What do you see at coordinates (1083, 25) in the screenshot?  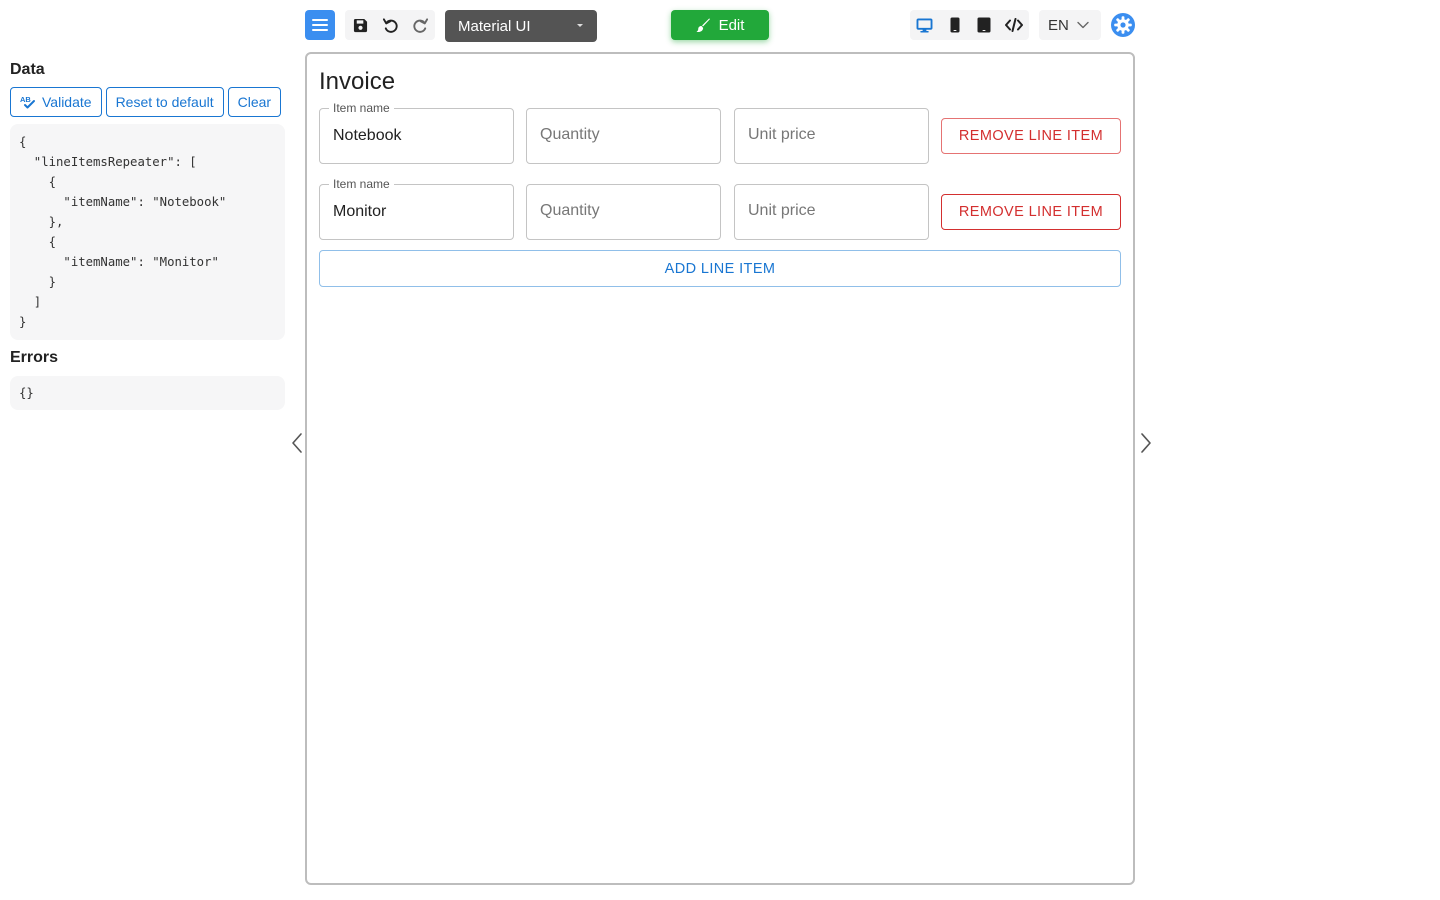 I see `chevron-down-icon` at bounding box center [1083, 25].